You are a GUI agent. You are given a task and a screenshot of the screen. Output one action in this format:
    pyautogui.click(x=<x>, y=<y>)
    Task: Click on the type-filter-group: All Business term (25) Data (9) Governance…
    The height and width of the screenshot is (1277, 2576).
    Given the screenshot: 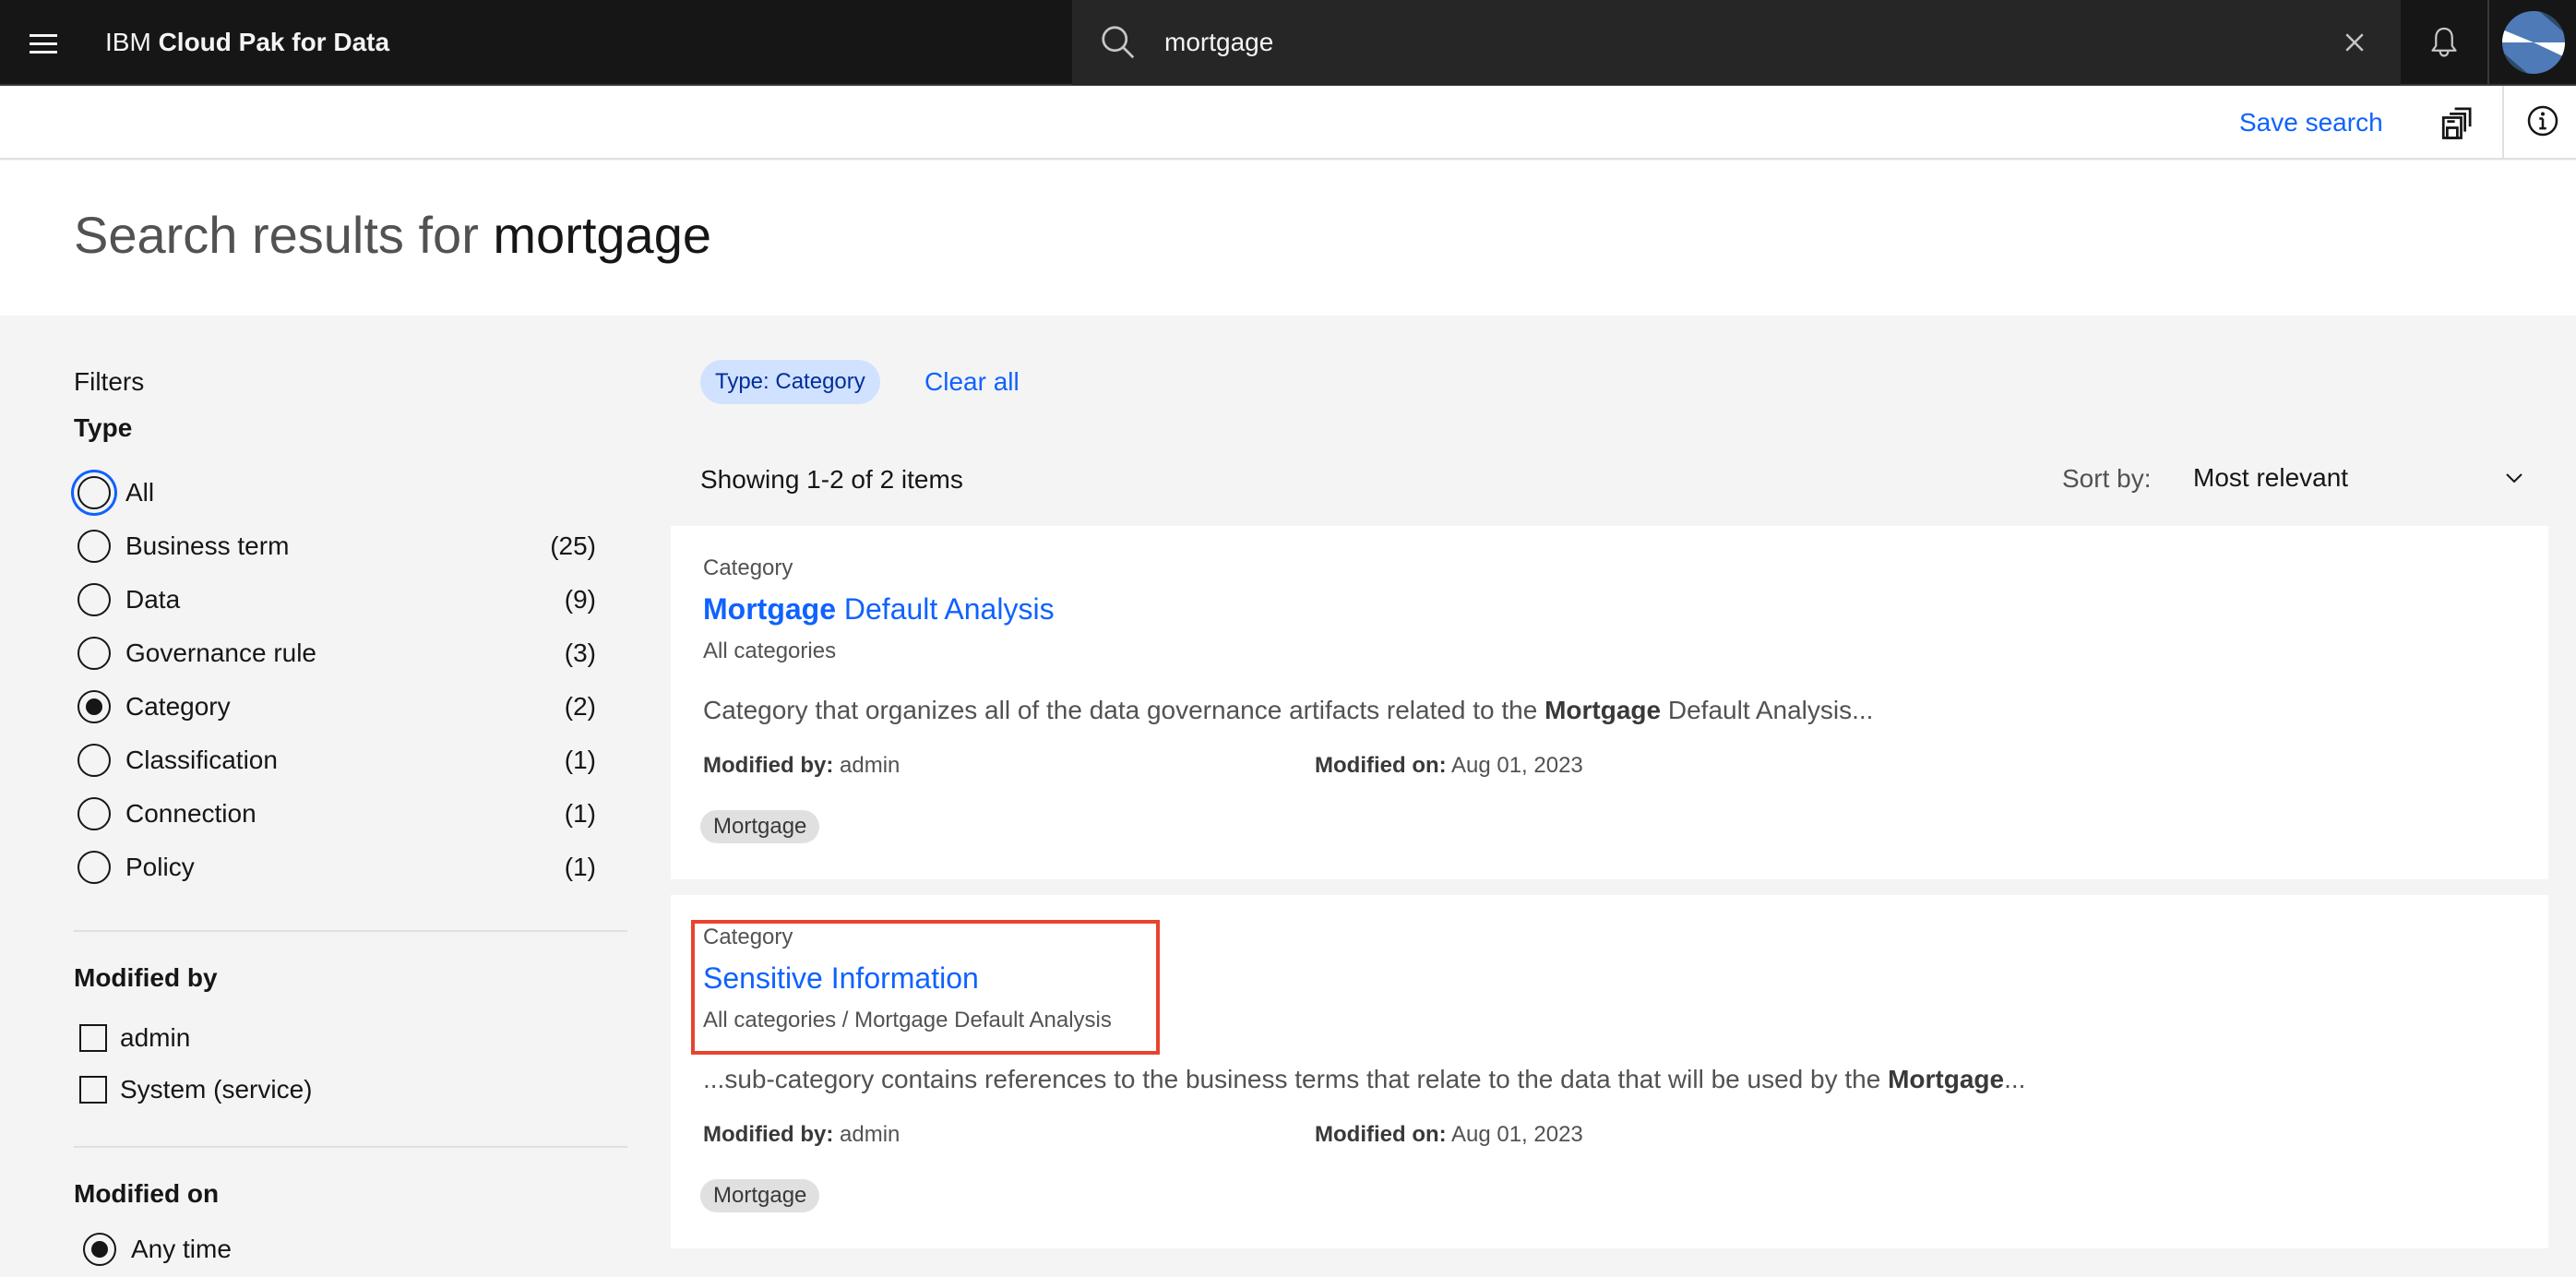 What is the action you would take?
    pyautogui.click(x=350, y=680)
    